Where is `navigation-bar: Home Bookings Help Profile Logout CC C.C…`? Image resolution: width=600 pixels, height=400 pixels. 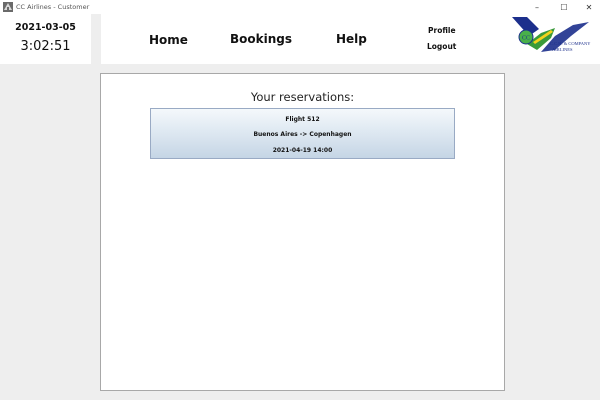
navigation-bar: Home Bookings Help Profile Logout CC C.C… is located at coordinates (350, 39).